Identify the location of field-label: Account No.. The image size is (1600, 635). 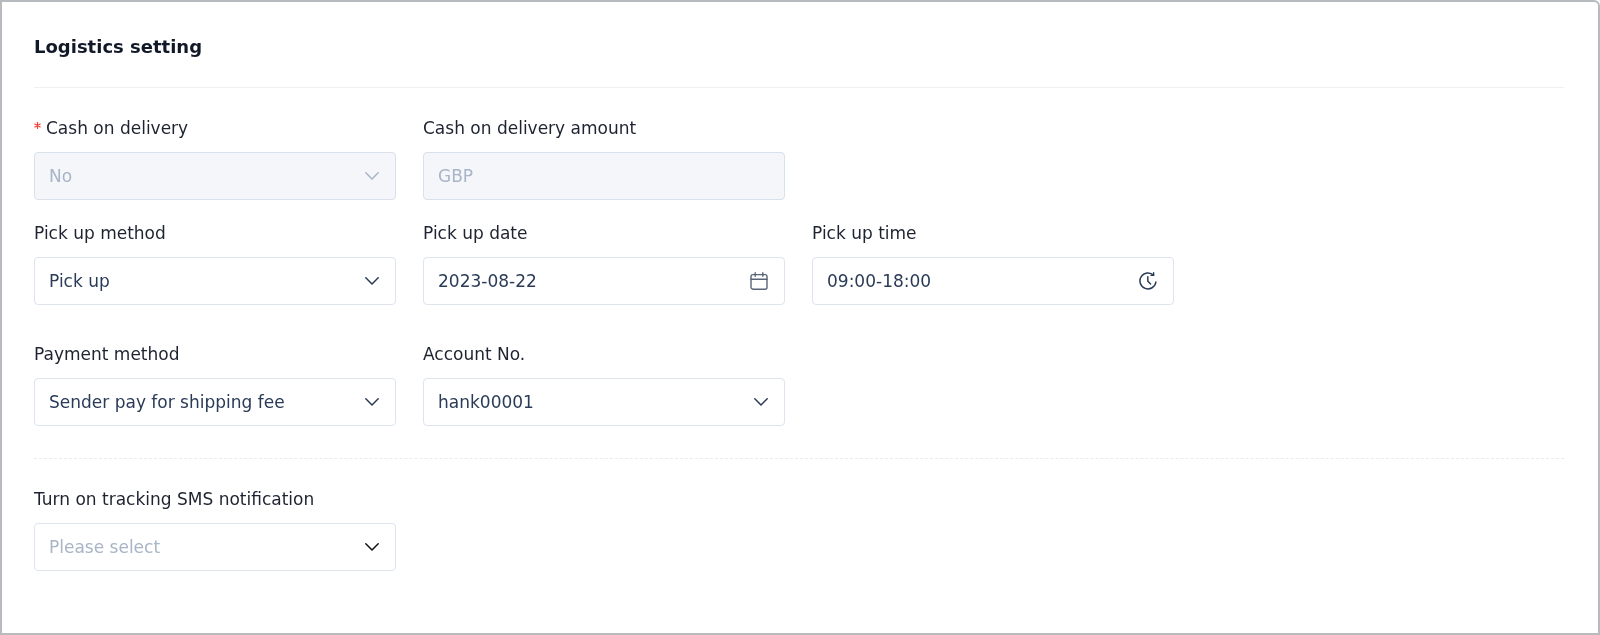
(474, 354).